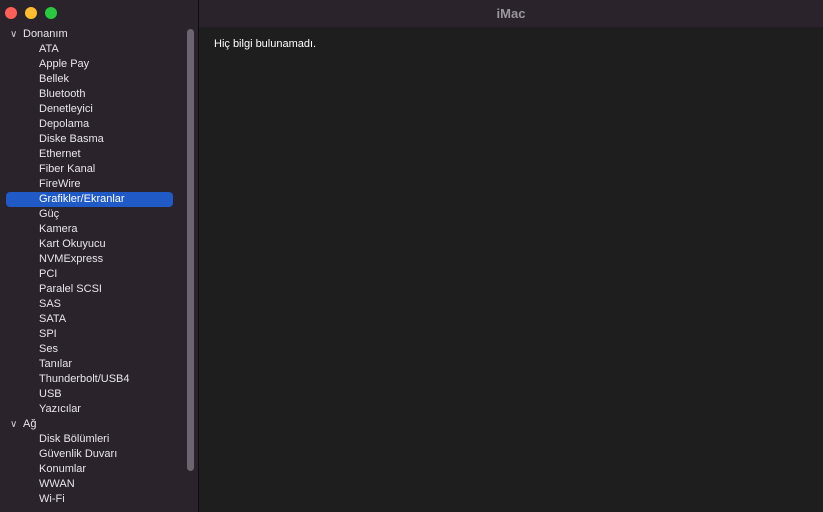 This screenshot has width=823, height=512. What do you see at coordinates (60, 184) in the screenshot?
I see `sidebar-item-label: FireWire` at bounding box center [60, 184].